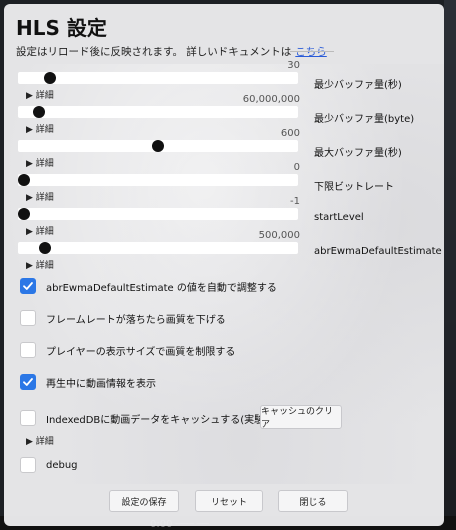  Describe the element at coordinates (161, 288) in the screenshot. I see `checkbox-label: abrEwmaDefaultEstimate の値を自動で調整する` at that location.